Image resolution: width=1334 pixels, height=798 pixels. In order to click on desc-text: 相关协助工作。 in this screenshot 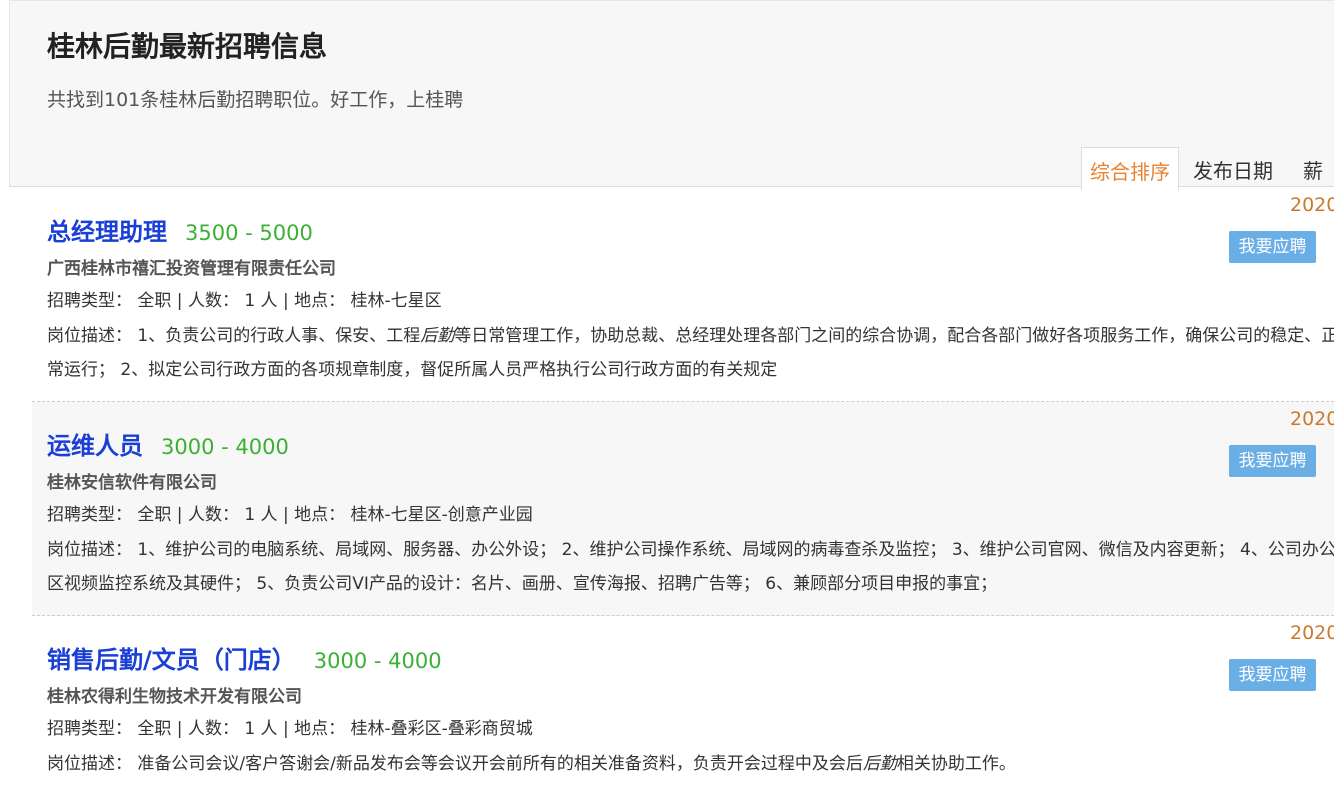, I will do `click(956, 764)`.